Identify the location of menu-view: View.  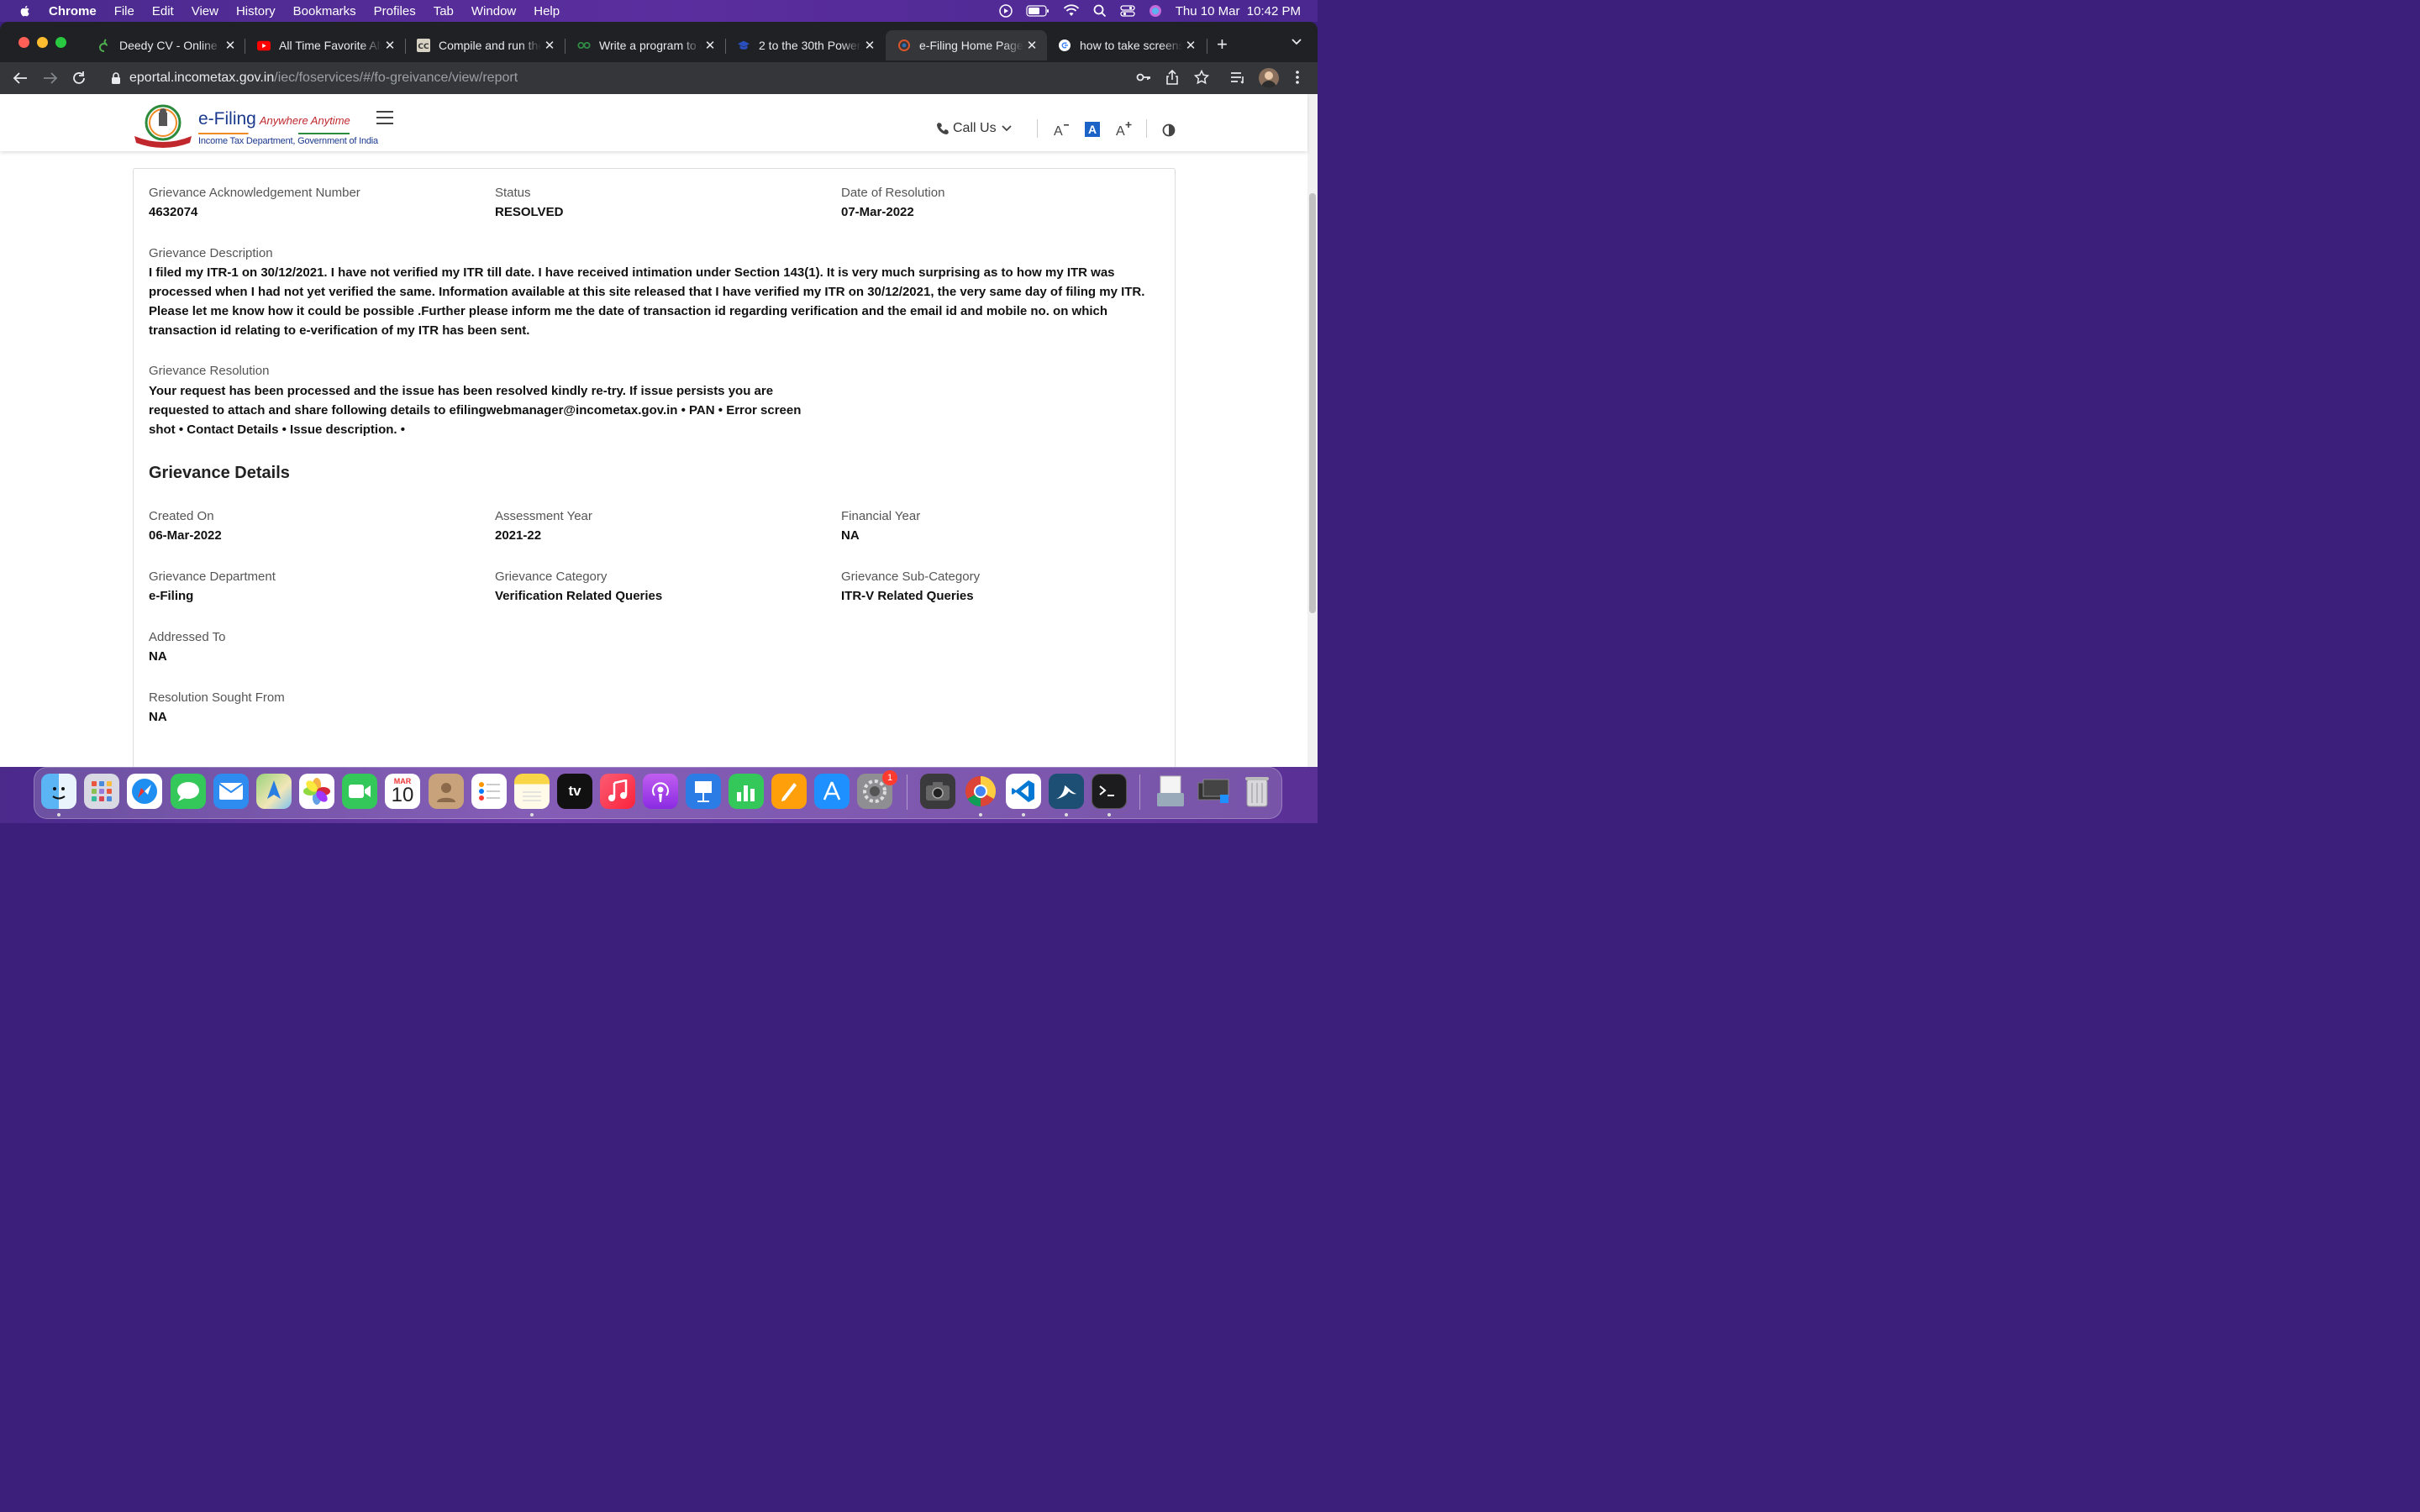
(205, 11).